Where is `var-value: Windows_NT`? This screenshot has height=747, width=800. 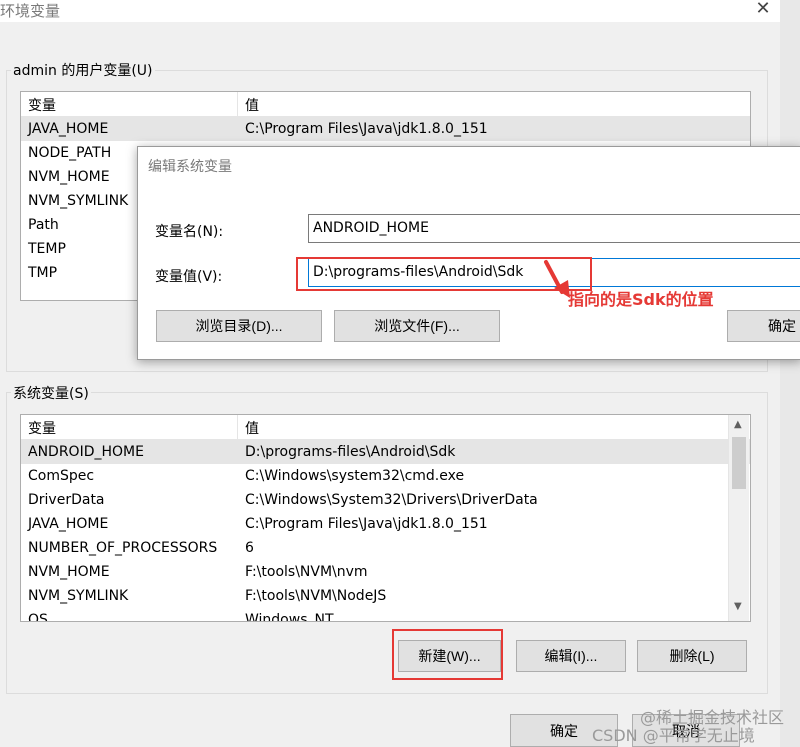
var-value: Windows_NT is located at coordinates (289, 617).